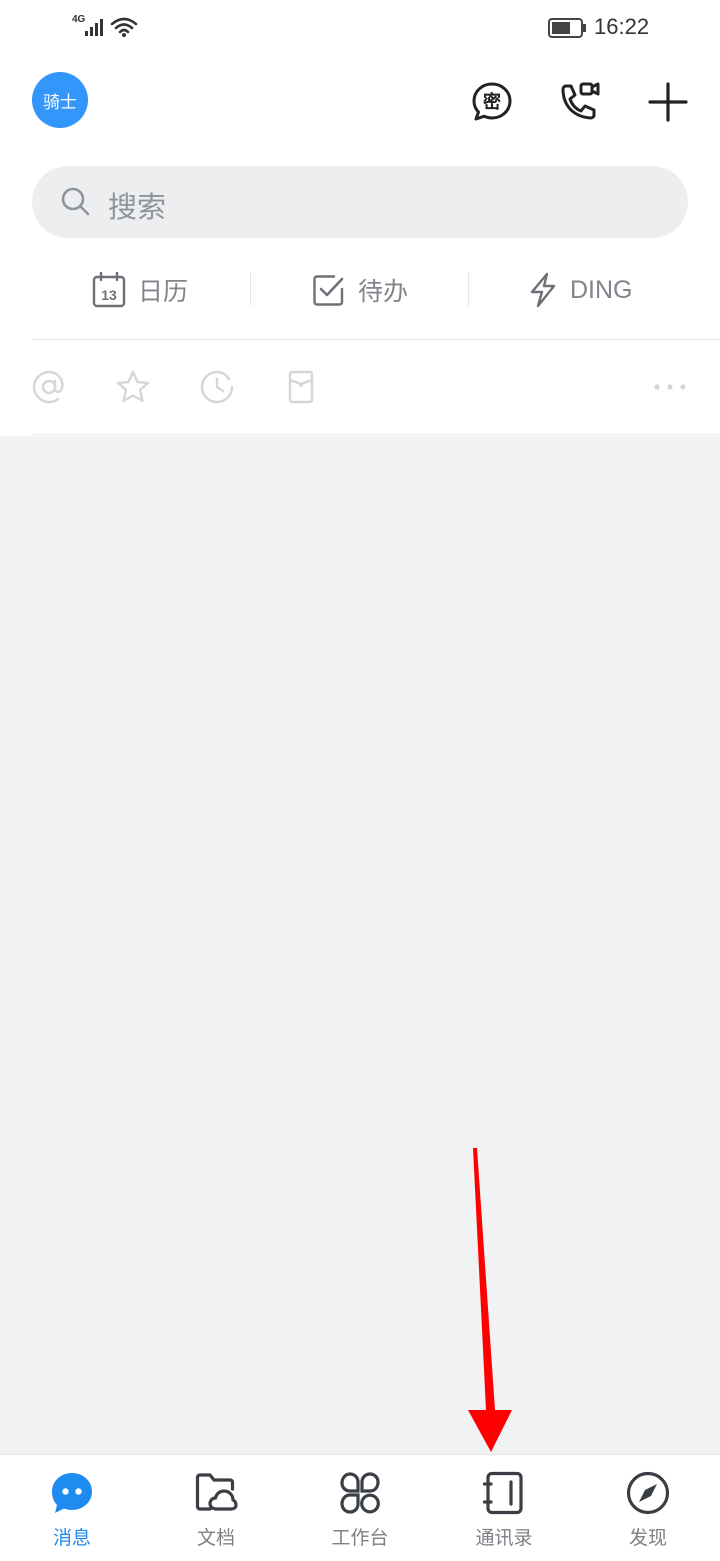 The image size is (720, 1561). Describe the element at coordinates (75, 201) in the screenshot. I see `search-icon` at that location.